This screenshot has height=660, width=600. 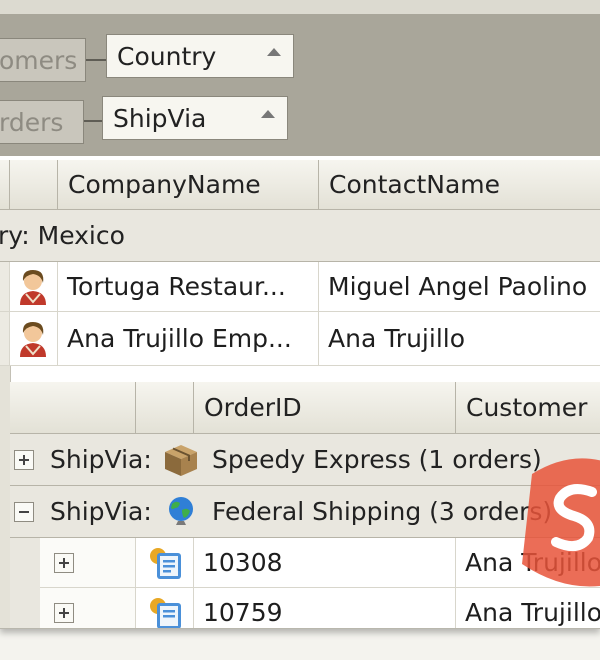 What do you see at coordinates (62, 235) in the screenshot?
I see `group-row-label: ry: Mexico` at bounding box center [62, 235].